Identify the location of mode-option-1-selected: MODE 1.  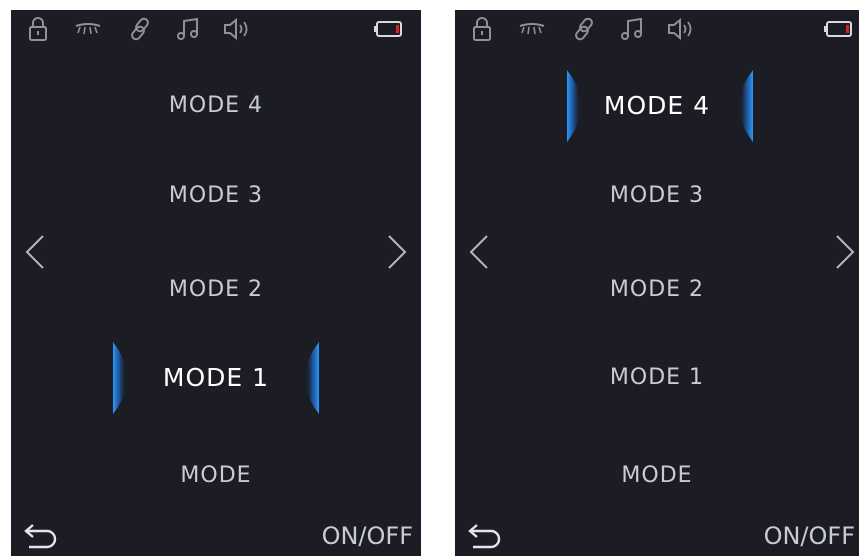
(216, 378).